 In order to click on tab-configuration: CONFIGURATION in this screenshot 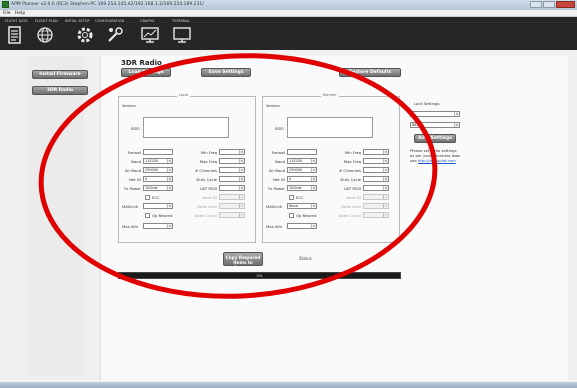, I will do `click(109, 21)`.